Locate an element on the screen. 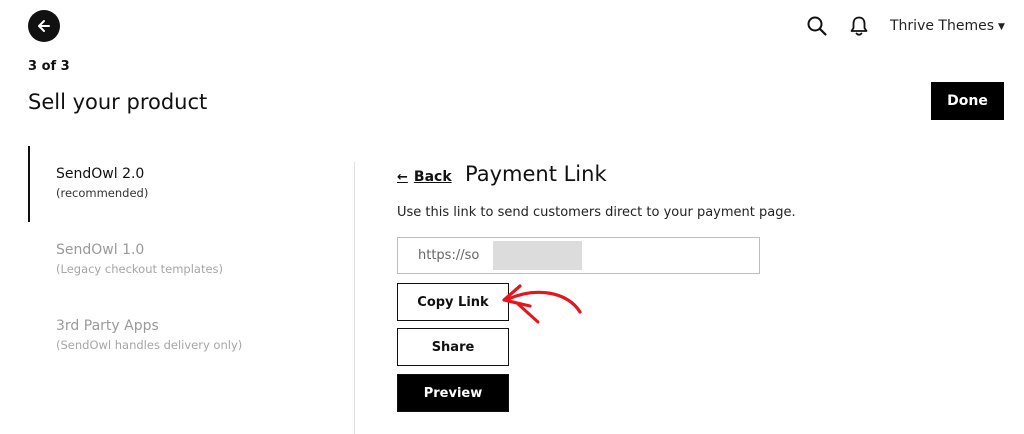 The height and width of the screenshot is (434, 1024). bell-icon is located at coordinates (859, 26).